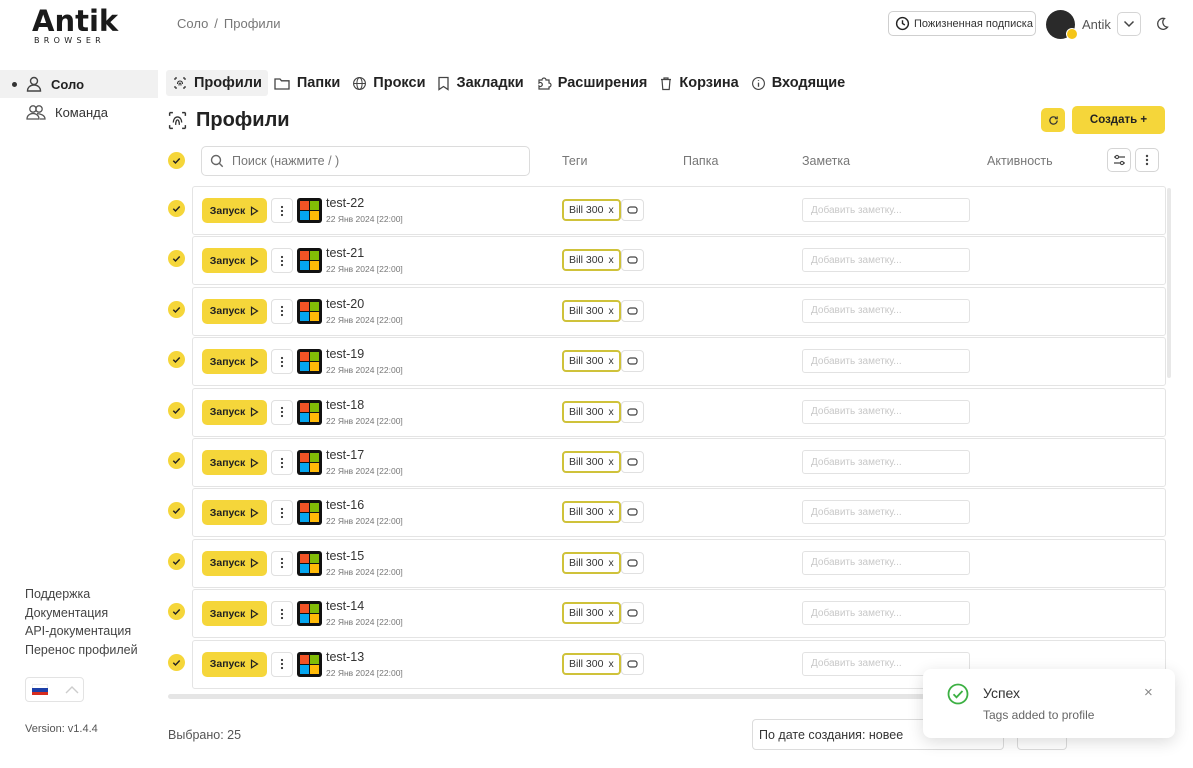 The image size is (1193, 768). What do you see at coordinates (1053, 120) in the screenshot?
I see `refresh-button` at bounding box center [1053, 120].